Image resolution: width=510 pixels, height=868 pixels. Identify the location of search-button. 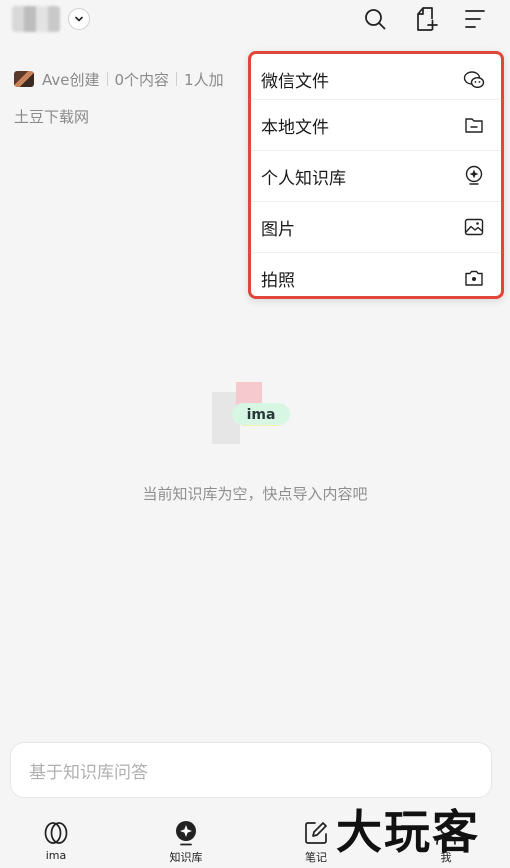
(375, 19).